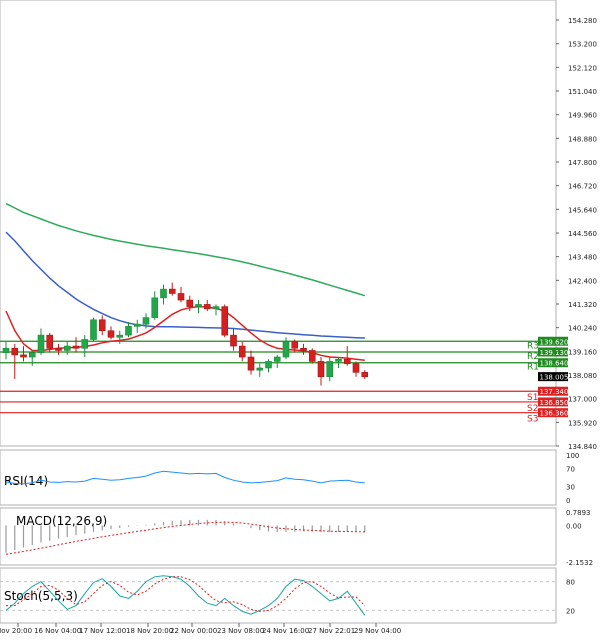 This screenshot has width=600, height=643. Describe the element at coordinates (582, 376) in the screenshot. I see `price-tick-label: 138.080` at that location.